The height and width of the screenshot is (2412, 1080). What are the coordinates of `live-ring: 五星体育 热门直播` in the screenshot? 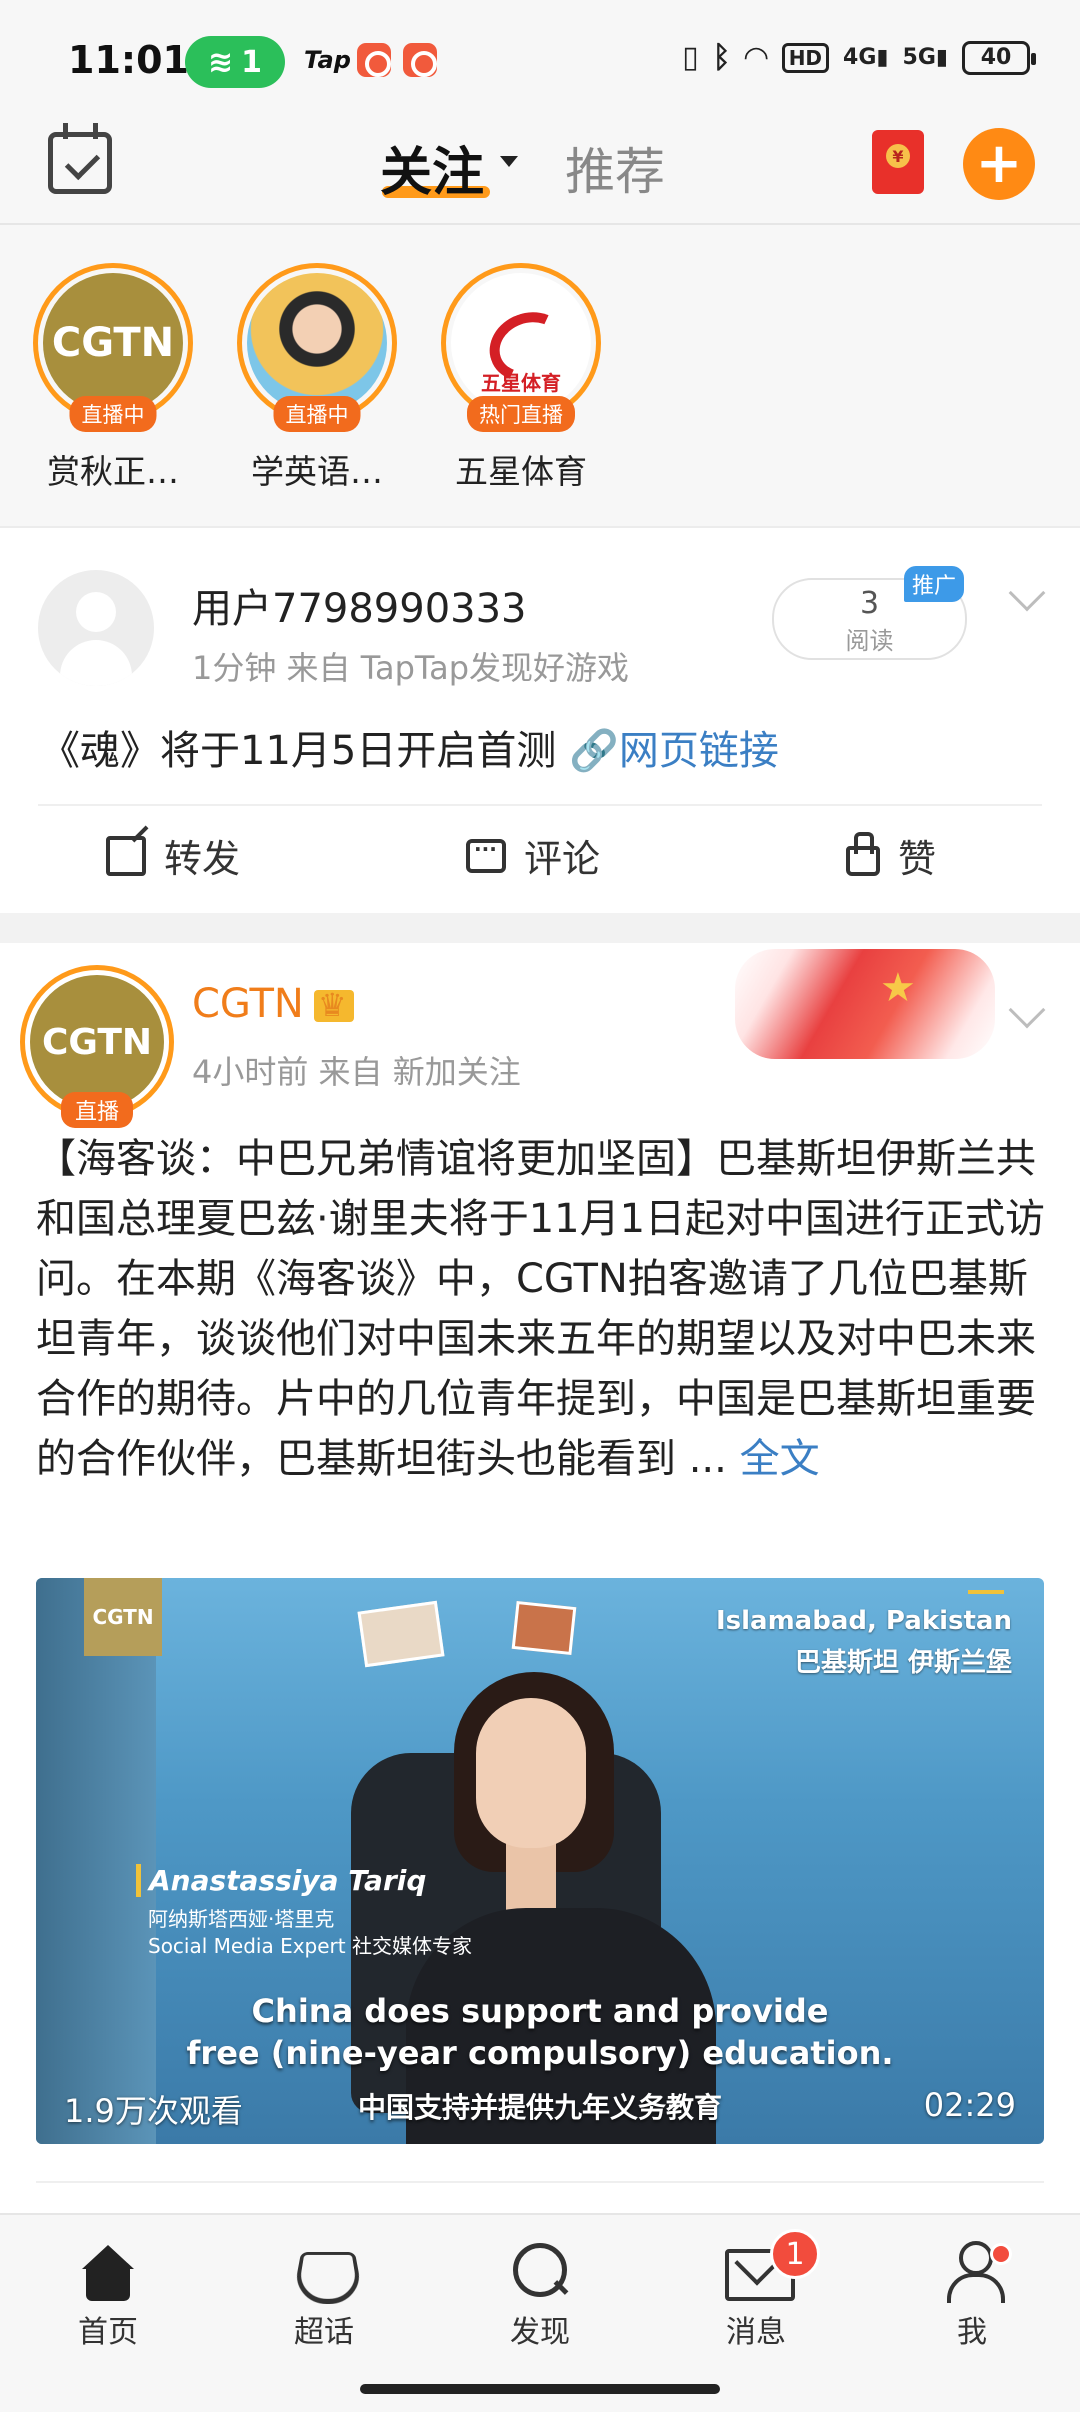 It's located at (521, 347).